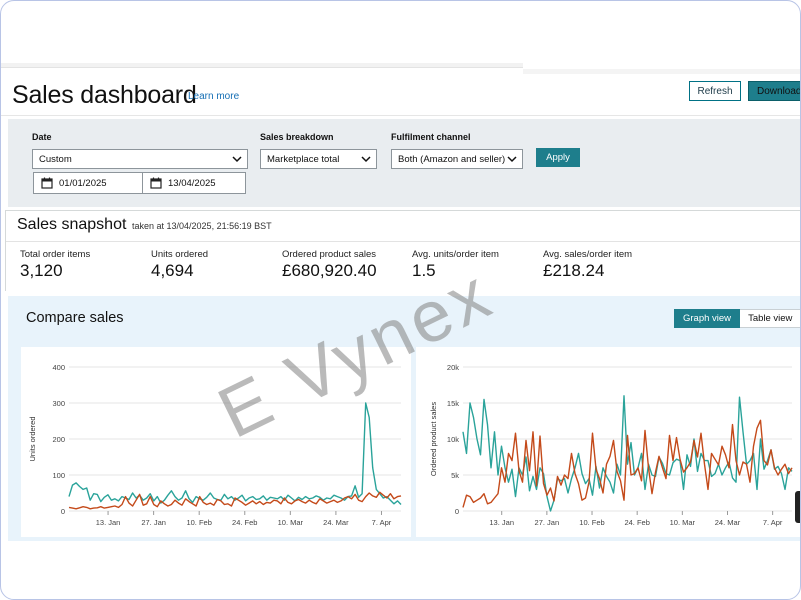 The width and height of the screenshot is (801, 600). What do you see at coordinates (797, 507) in the screenshot?
I see `side-handle` at bounding box center [797, 507].